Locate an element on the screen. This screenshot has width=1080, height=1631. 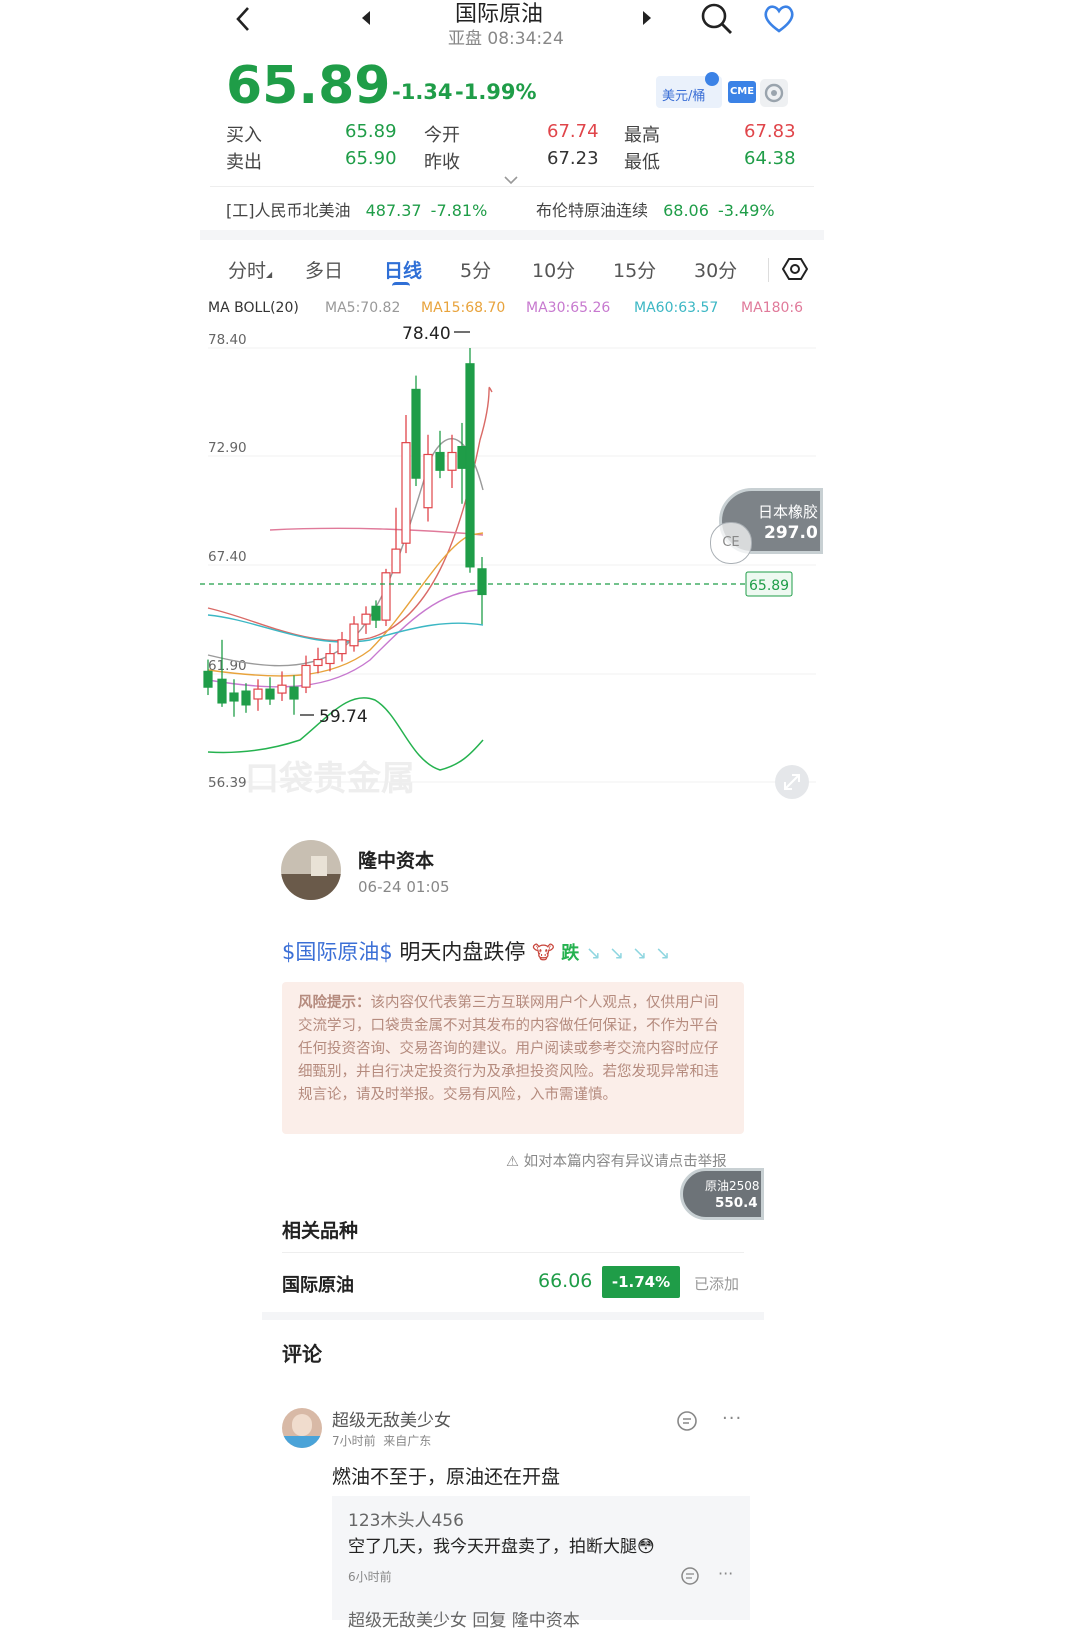
post-time: 06-24 01:05 is located at coordinates (404, 887).